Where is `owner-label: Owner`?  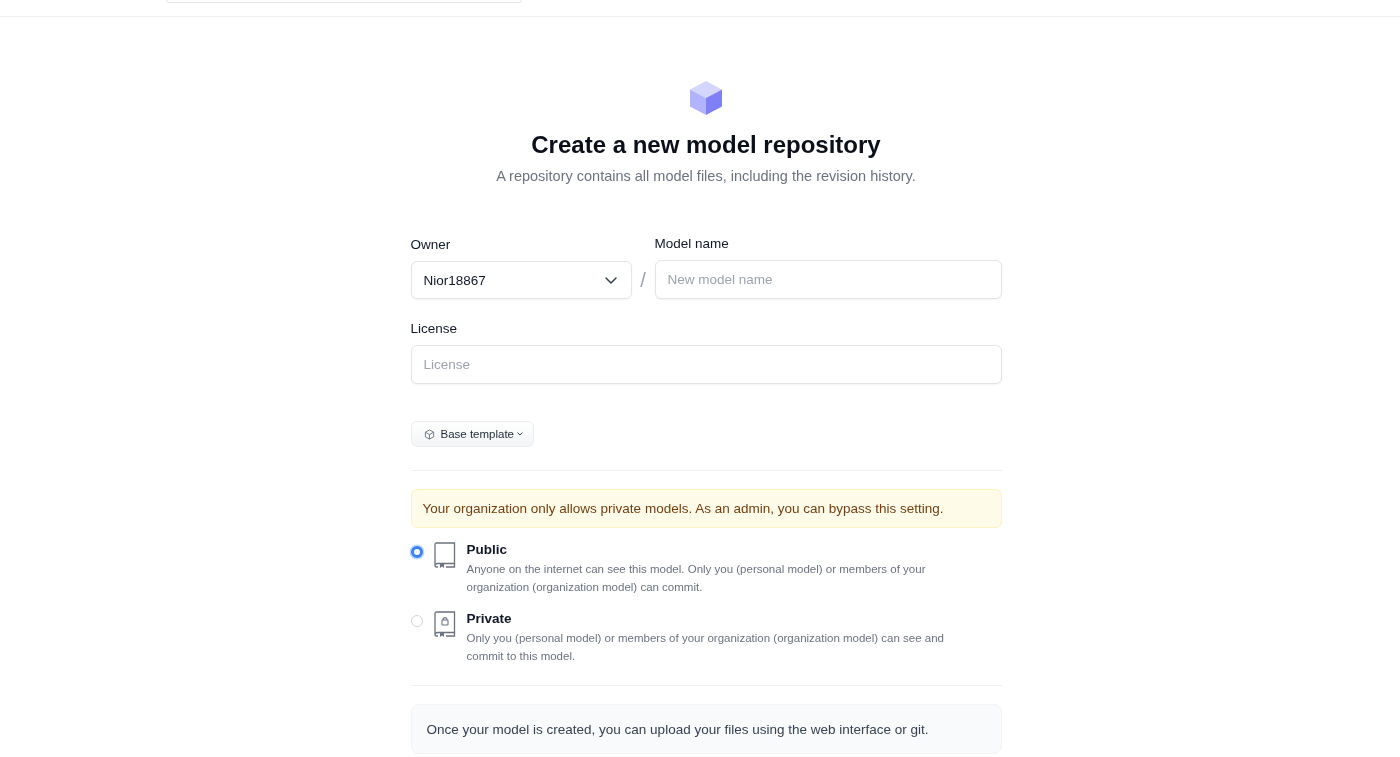
owner-label: Owner is located at coordinates (430, 245).